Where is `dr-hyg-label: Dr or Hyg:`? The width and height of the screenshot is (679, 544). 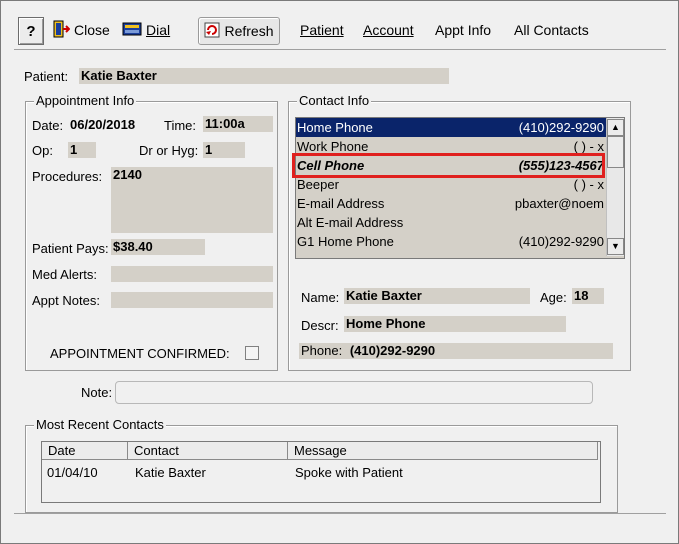
dr-hyg-label: Dr or Hyg: is located at coordinates (169, 150).